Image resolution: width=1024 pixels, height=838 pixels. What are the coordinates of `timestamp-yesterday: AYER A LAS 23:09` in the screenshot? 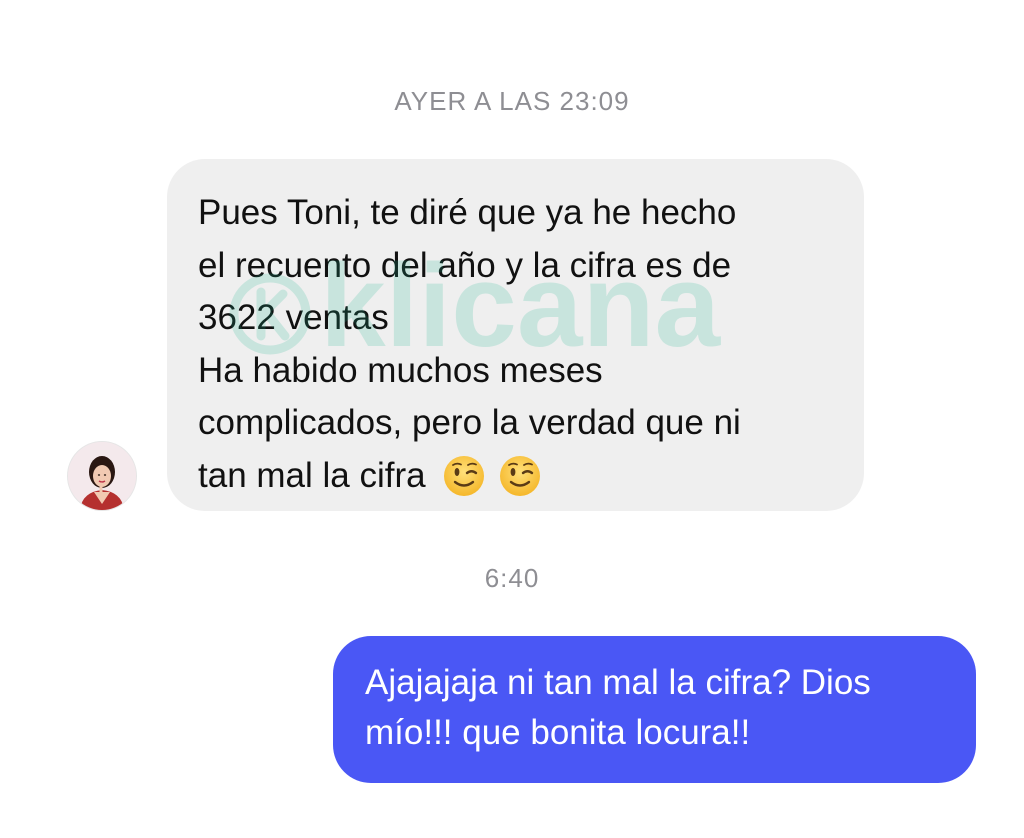 It's located at (512, 101).